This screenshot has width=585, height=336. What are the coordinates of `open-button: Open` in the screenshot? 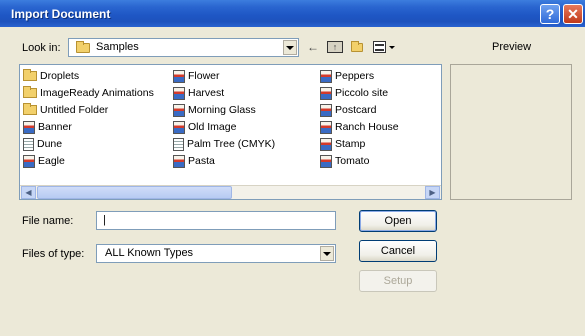 It's located at (398, 221).